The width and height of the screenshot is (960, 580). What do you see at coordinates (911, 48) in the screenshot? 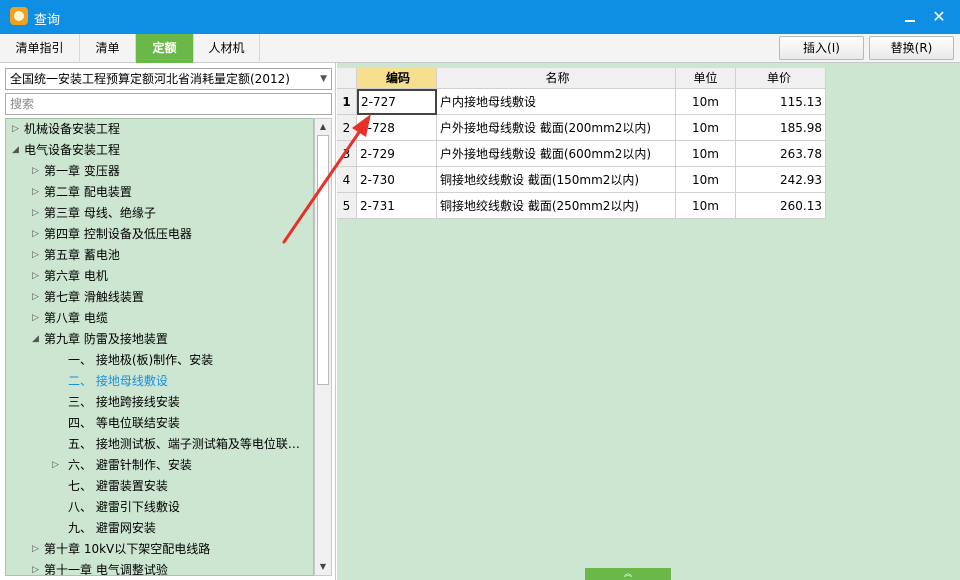
I see `replace-button: 替换(R)` at bounding box center [911, 48].